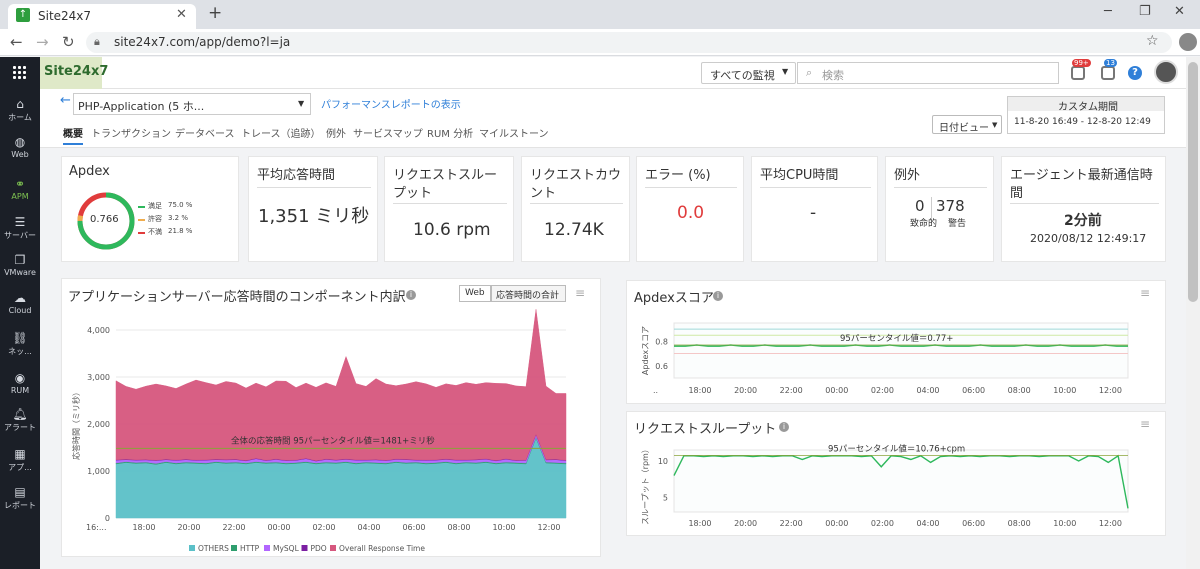  Describe the element at coordinates (690, 209) in the screenshot. I see `error-card: エラー (%) 0.0` at that location.